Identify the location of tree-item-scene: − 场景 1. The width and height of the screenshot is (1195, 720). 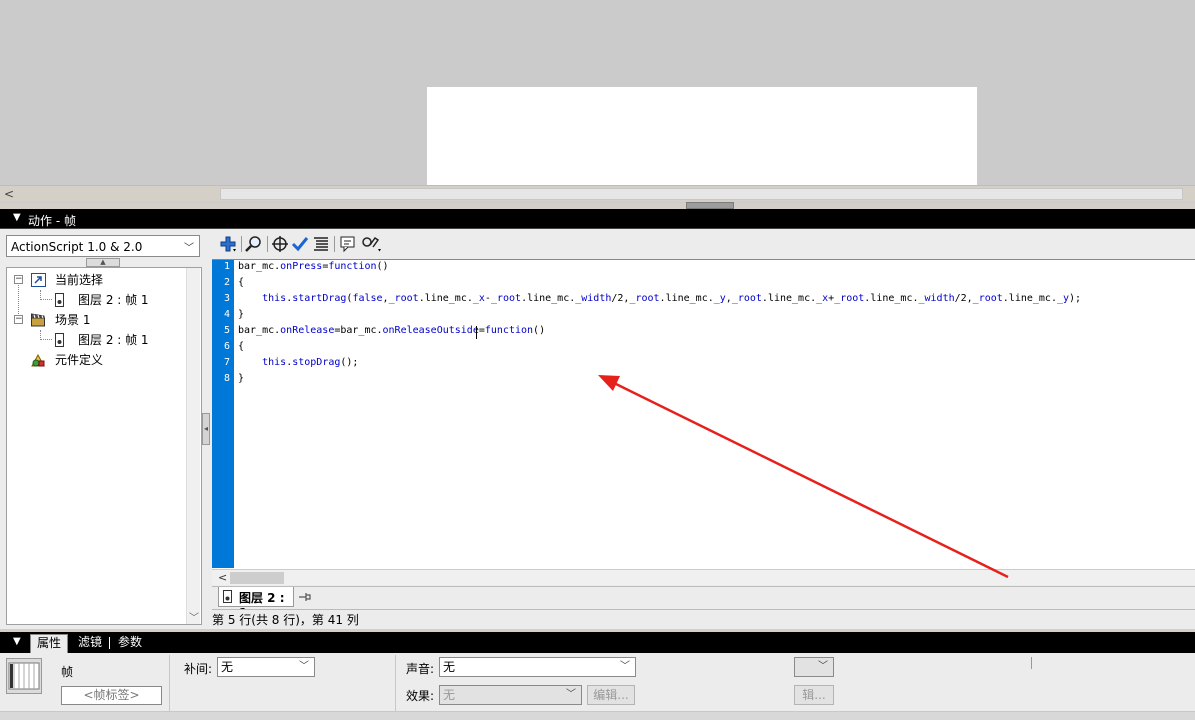
(97, 320).